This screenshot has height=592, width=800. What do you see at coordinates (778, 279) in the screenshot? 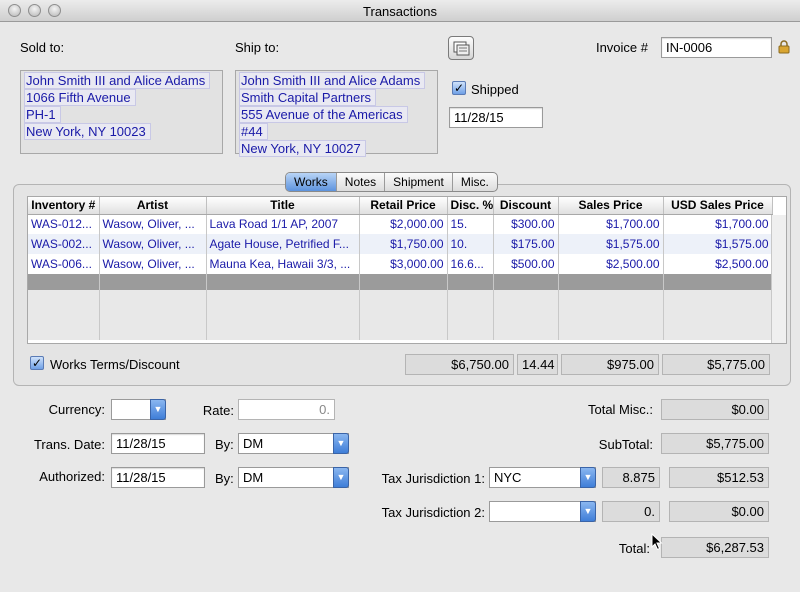
I see `table-scrollbar` at bounding box center [778, 279].